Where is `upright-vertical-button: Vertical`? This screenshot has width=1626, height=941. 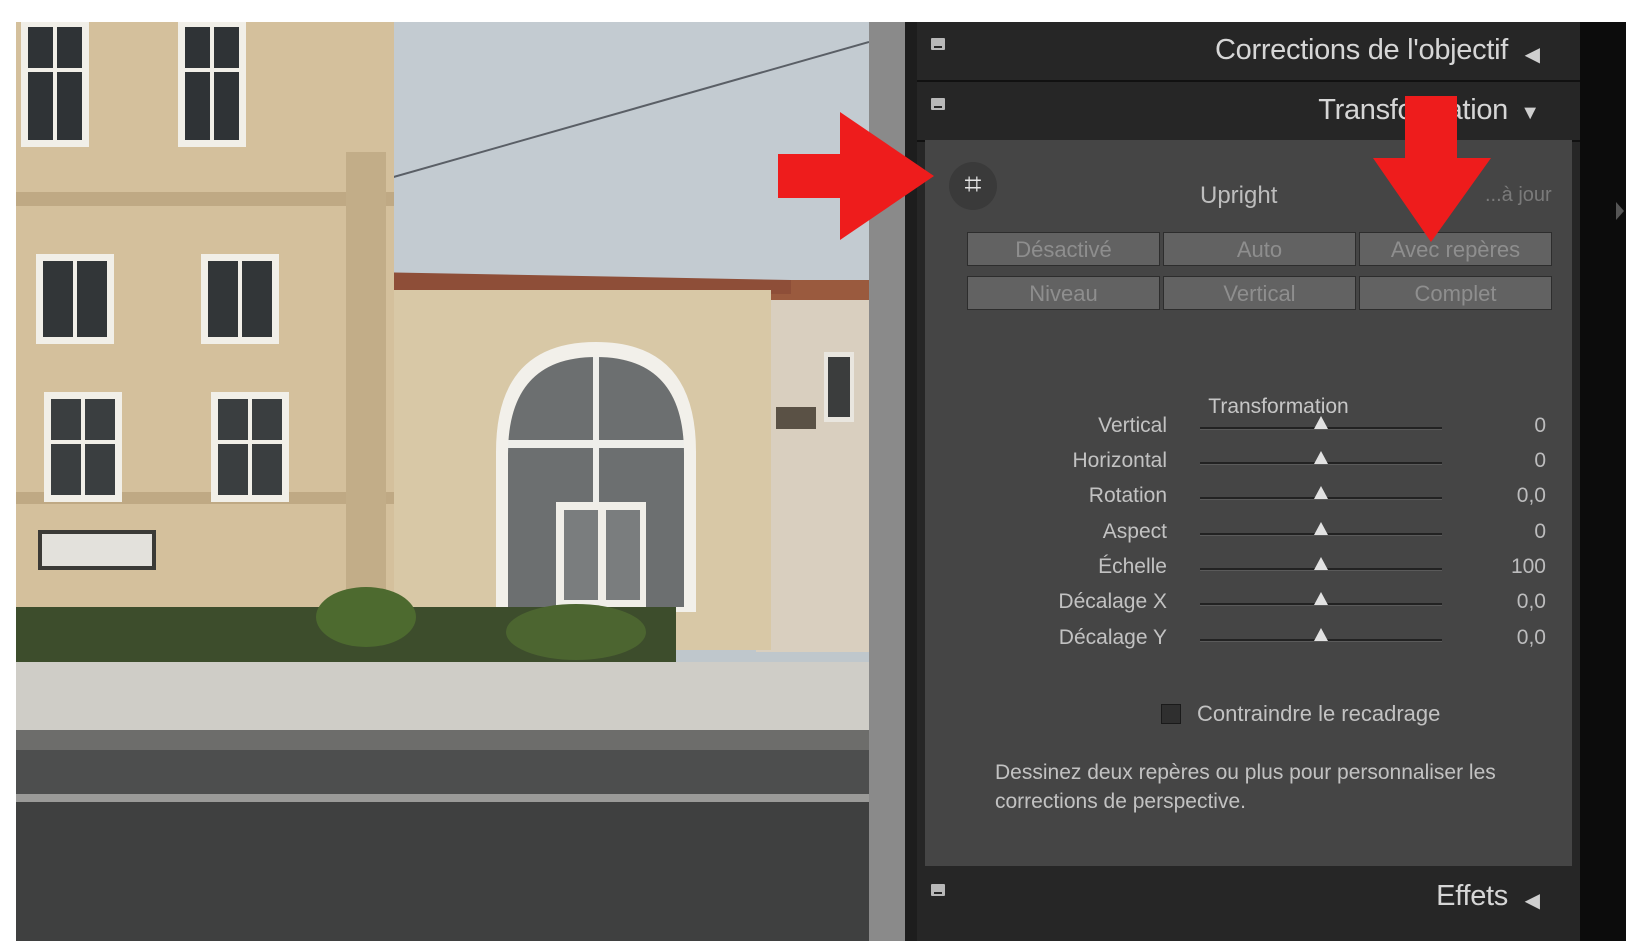
upright-vertical-button: Vertical is located at coordinates (1259, 293).